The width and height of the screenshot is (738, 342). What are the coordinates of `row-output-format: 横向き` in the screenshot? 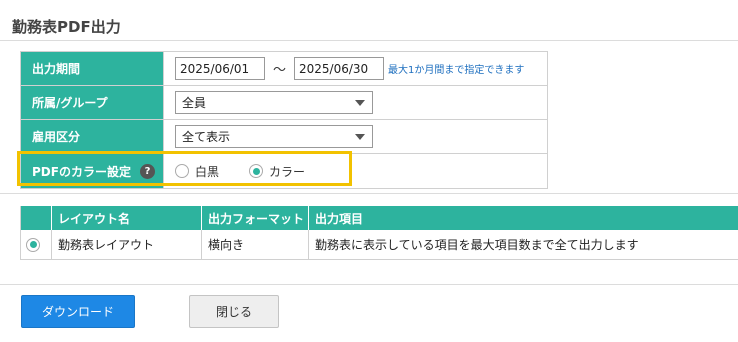 It's located at (255, 244).